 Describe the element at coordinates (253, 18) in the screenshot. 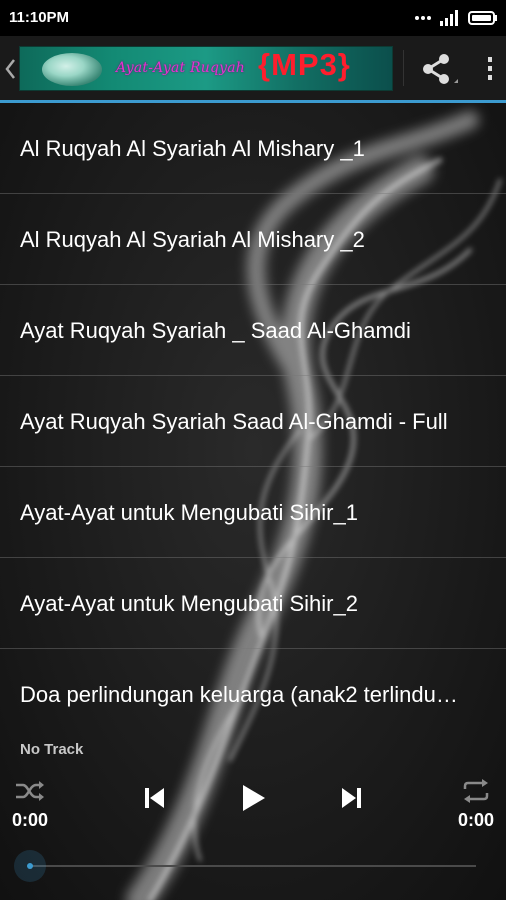

I see `status-bar: 11:10PM` at that location.